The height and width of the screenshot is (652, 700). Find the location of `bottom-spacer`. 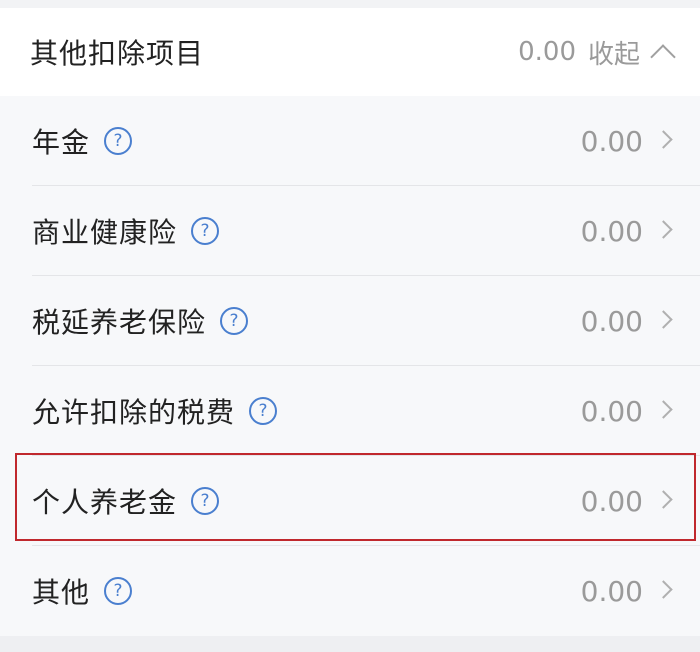

bottom-spacer is located at coordinates (350, 644).